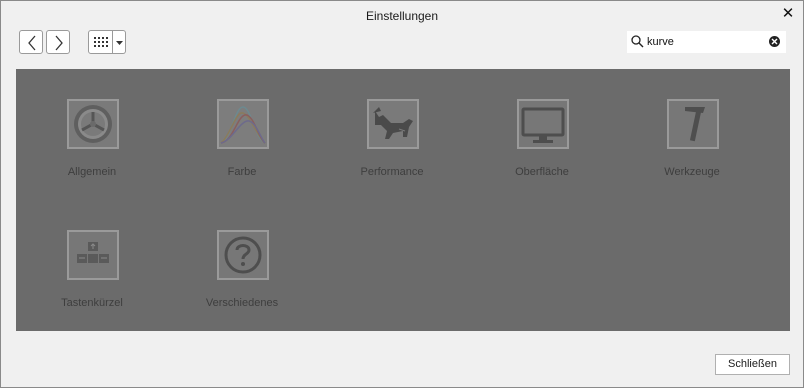 This screenshot has width=804, height=388. What do you see at coordinates (242, 303) in the screenshot?
I see `category-label: Verschiedenes` at bounding box center [242, 303].